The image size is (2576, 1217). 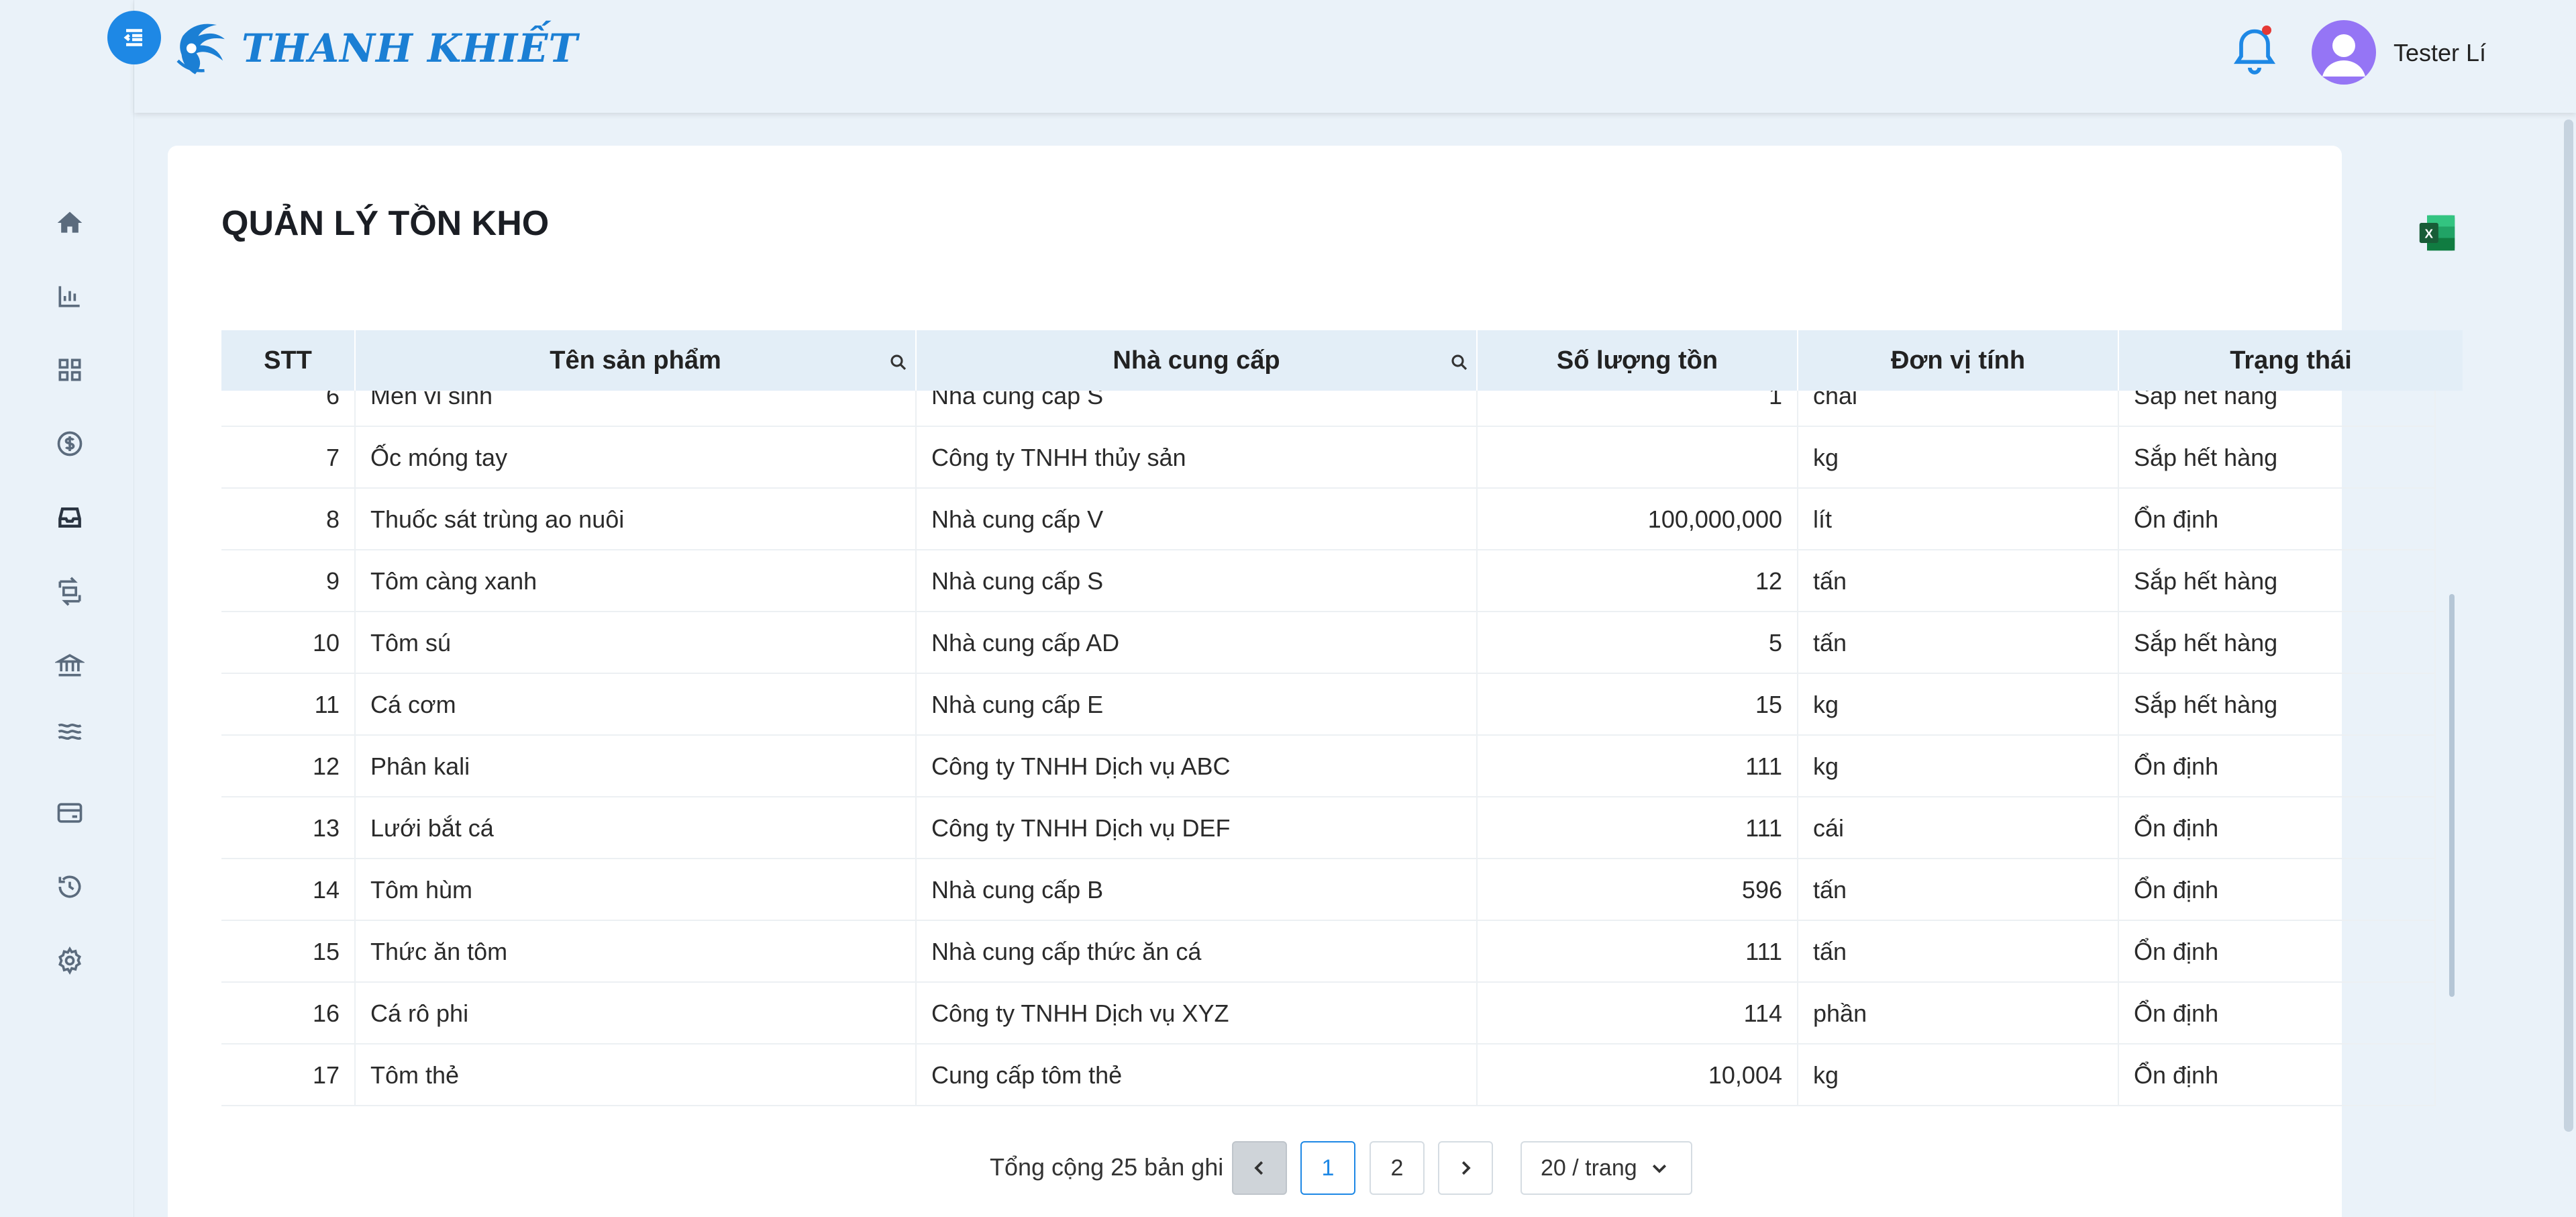 I want to click on page-title: QUẢN LÝ TỒN KHO, so click(x=385, y=223).